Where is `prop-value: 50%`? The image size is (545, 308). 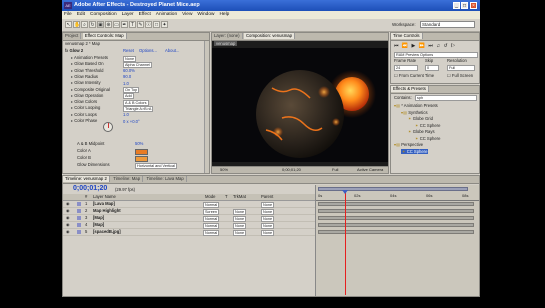 prop-value: 50% is located at coordinates (139, 144).